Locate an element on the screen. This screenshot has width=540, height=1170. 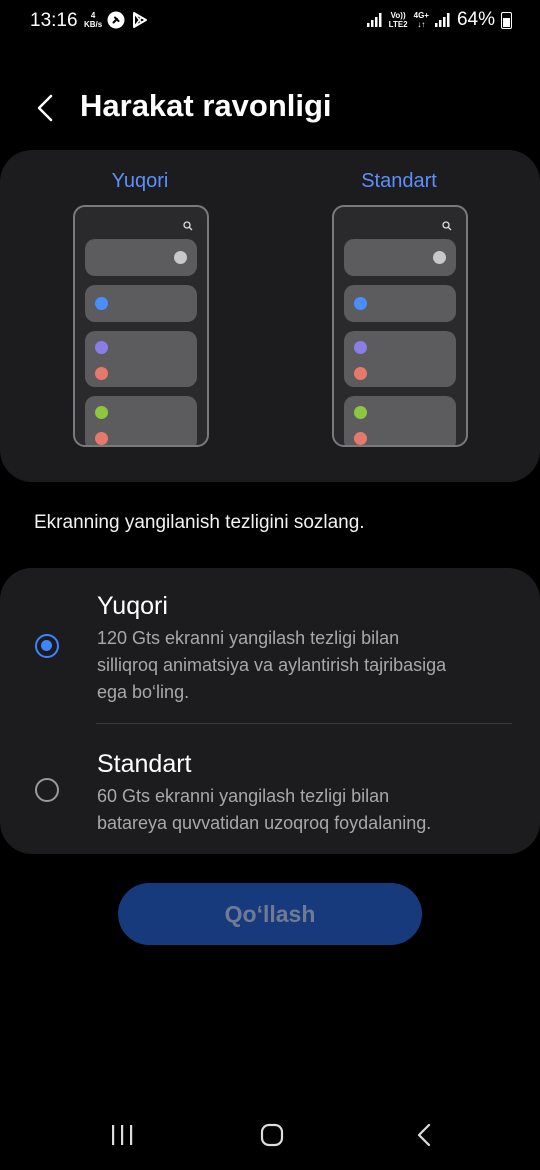
signal-icon is located at coordinates (374, 20).